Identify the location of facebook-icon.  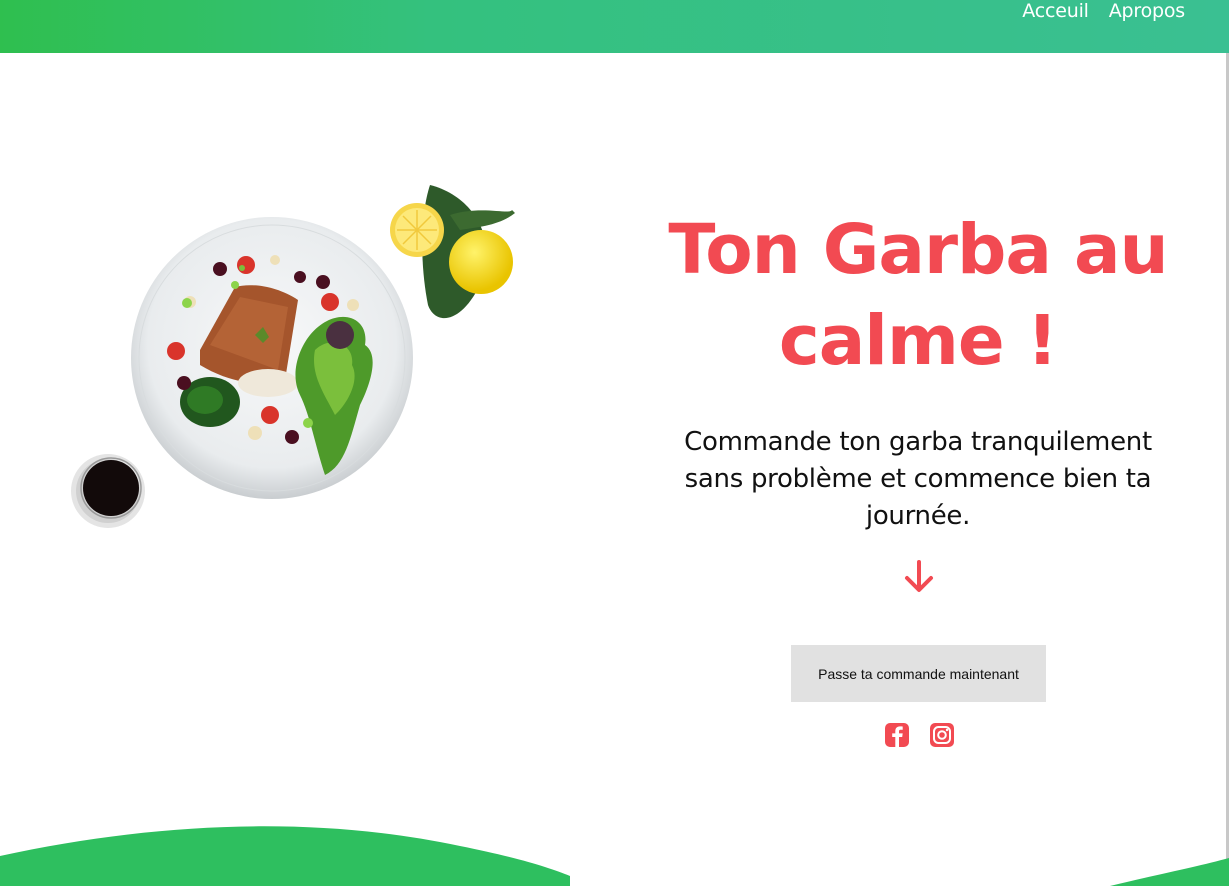
(897, 735).